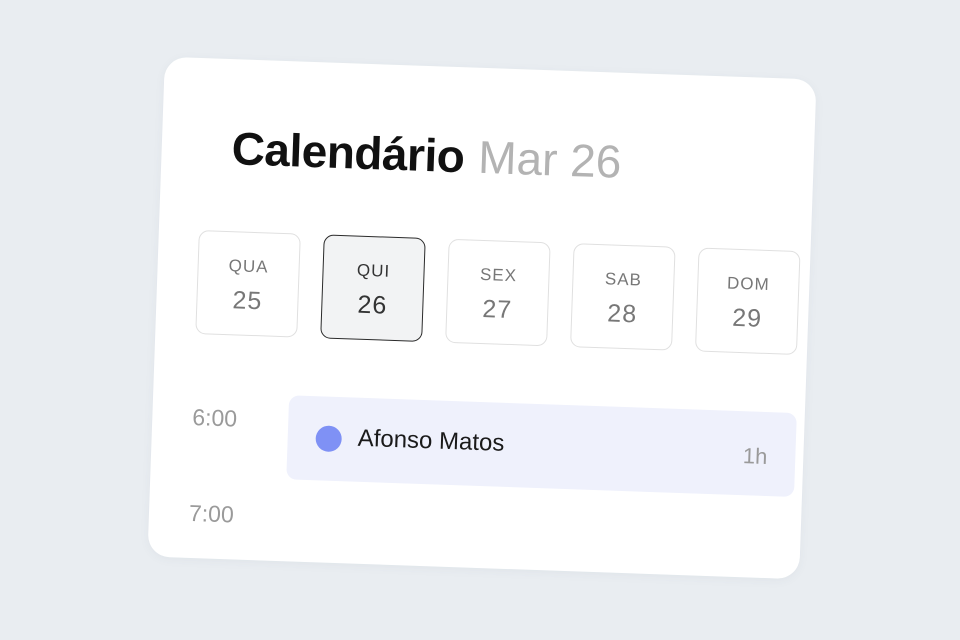  What do you see at coordinates (623, 297) in the screenshot?
I see `day-sab: SAB 28` at bounding box center [623, 297].